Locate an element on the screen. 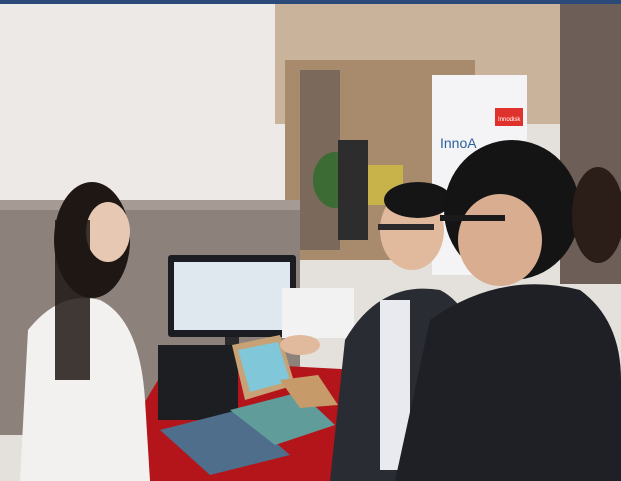  foreground-man-glasses is located at coordinates (472, 218).